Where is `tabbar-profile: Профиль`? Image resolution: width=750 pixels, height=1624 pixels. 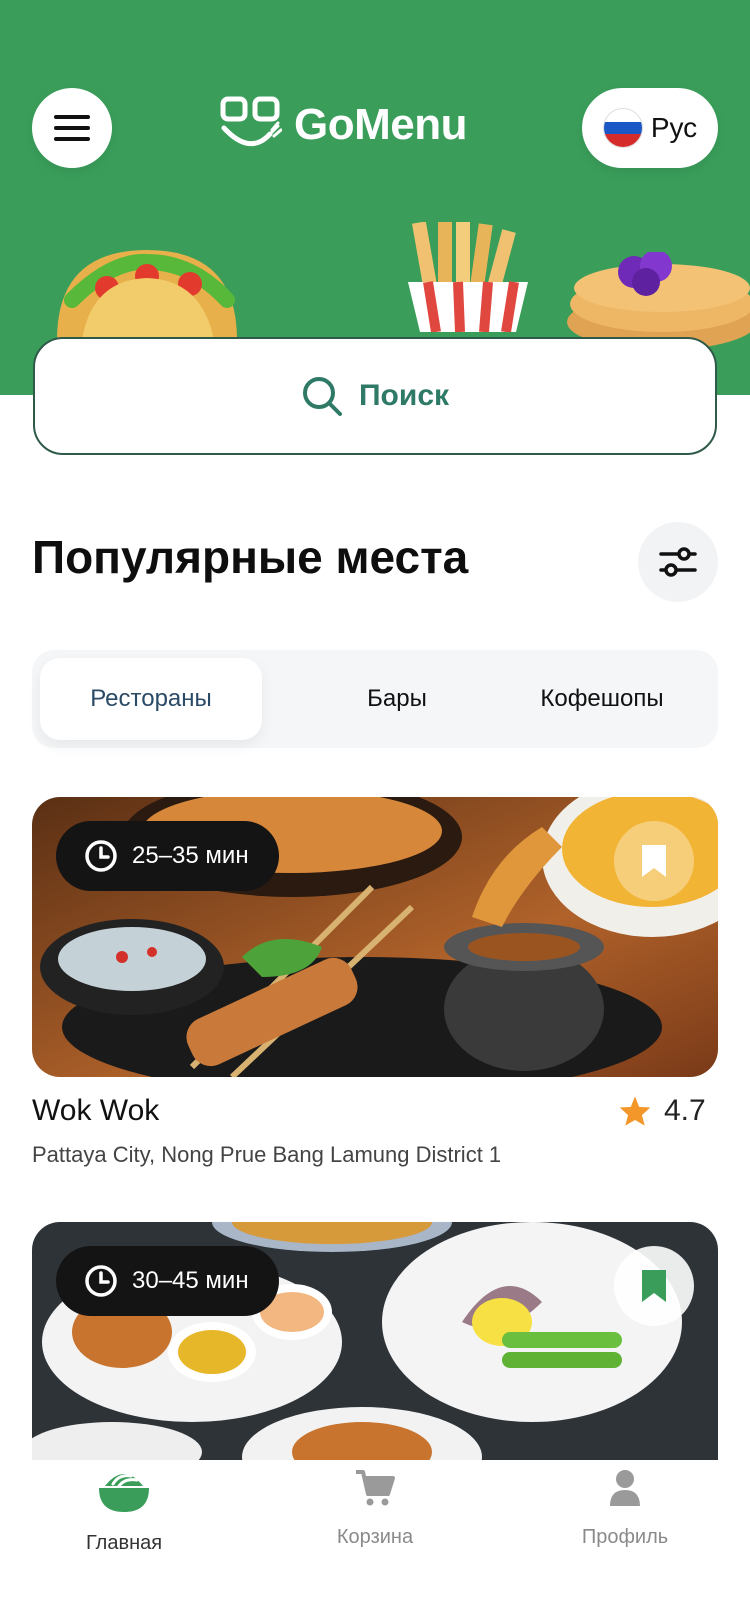
tabbar-profile: Профиль is located at coordinates (625, 1508).